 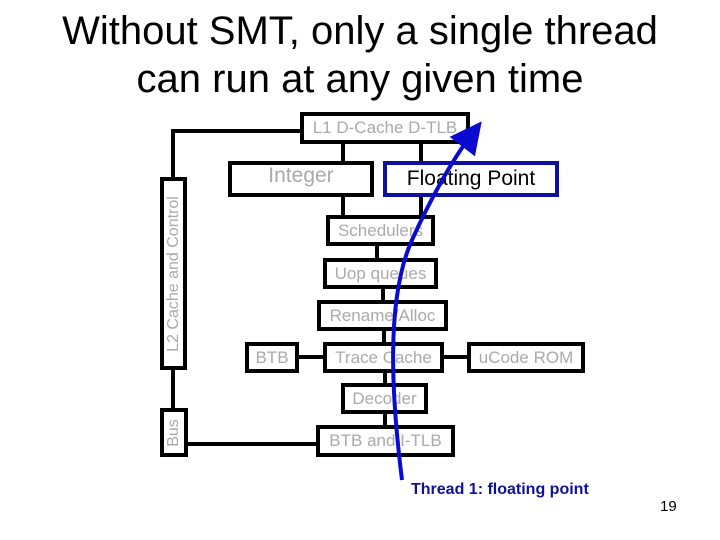 I want to click on trace-cache-label: Trace Cache, so click(x=383, y=357).